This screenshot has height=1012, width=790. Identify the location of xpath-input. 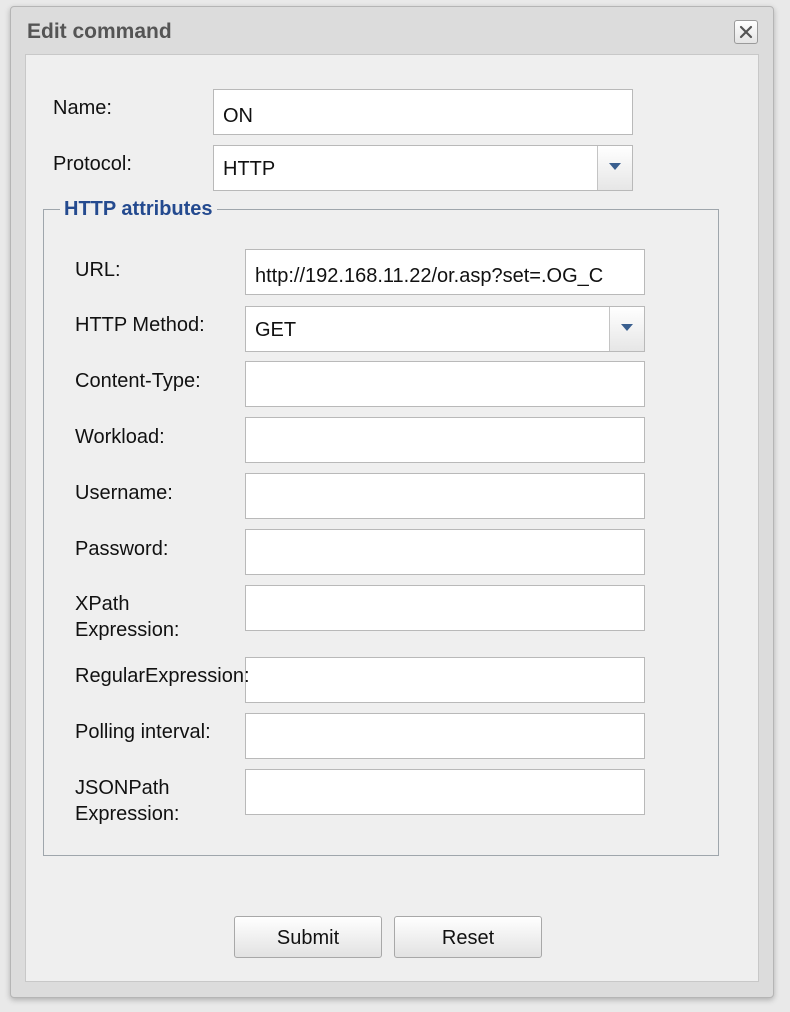
(445, 608).